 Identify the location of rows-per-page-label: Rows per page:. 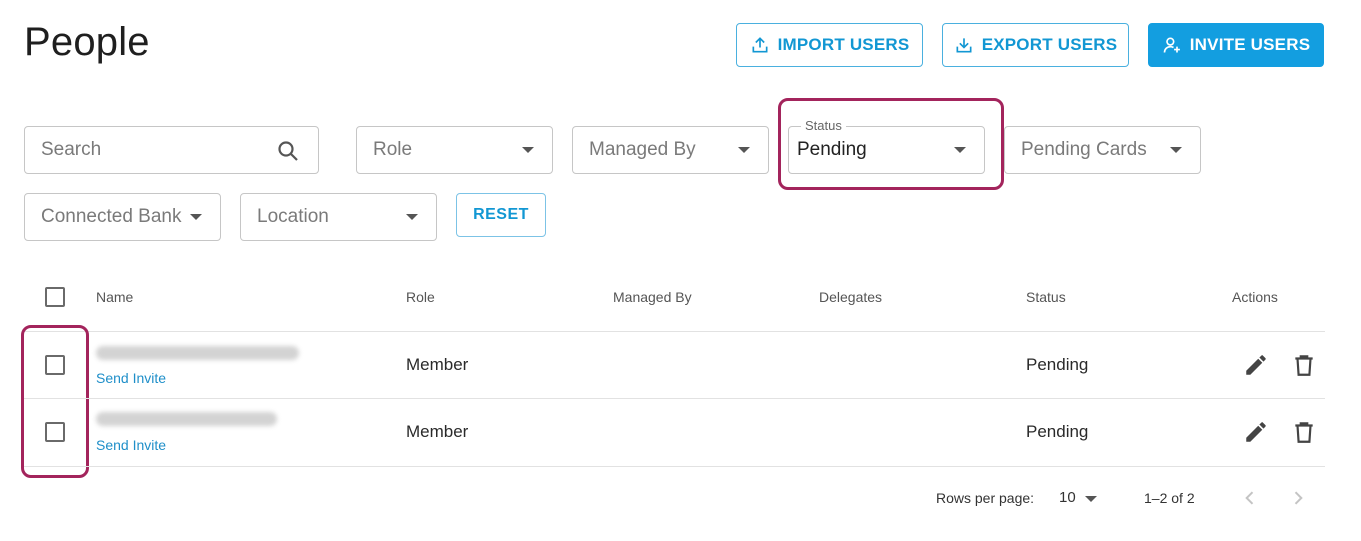
(985, 498).